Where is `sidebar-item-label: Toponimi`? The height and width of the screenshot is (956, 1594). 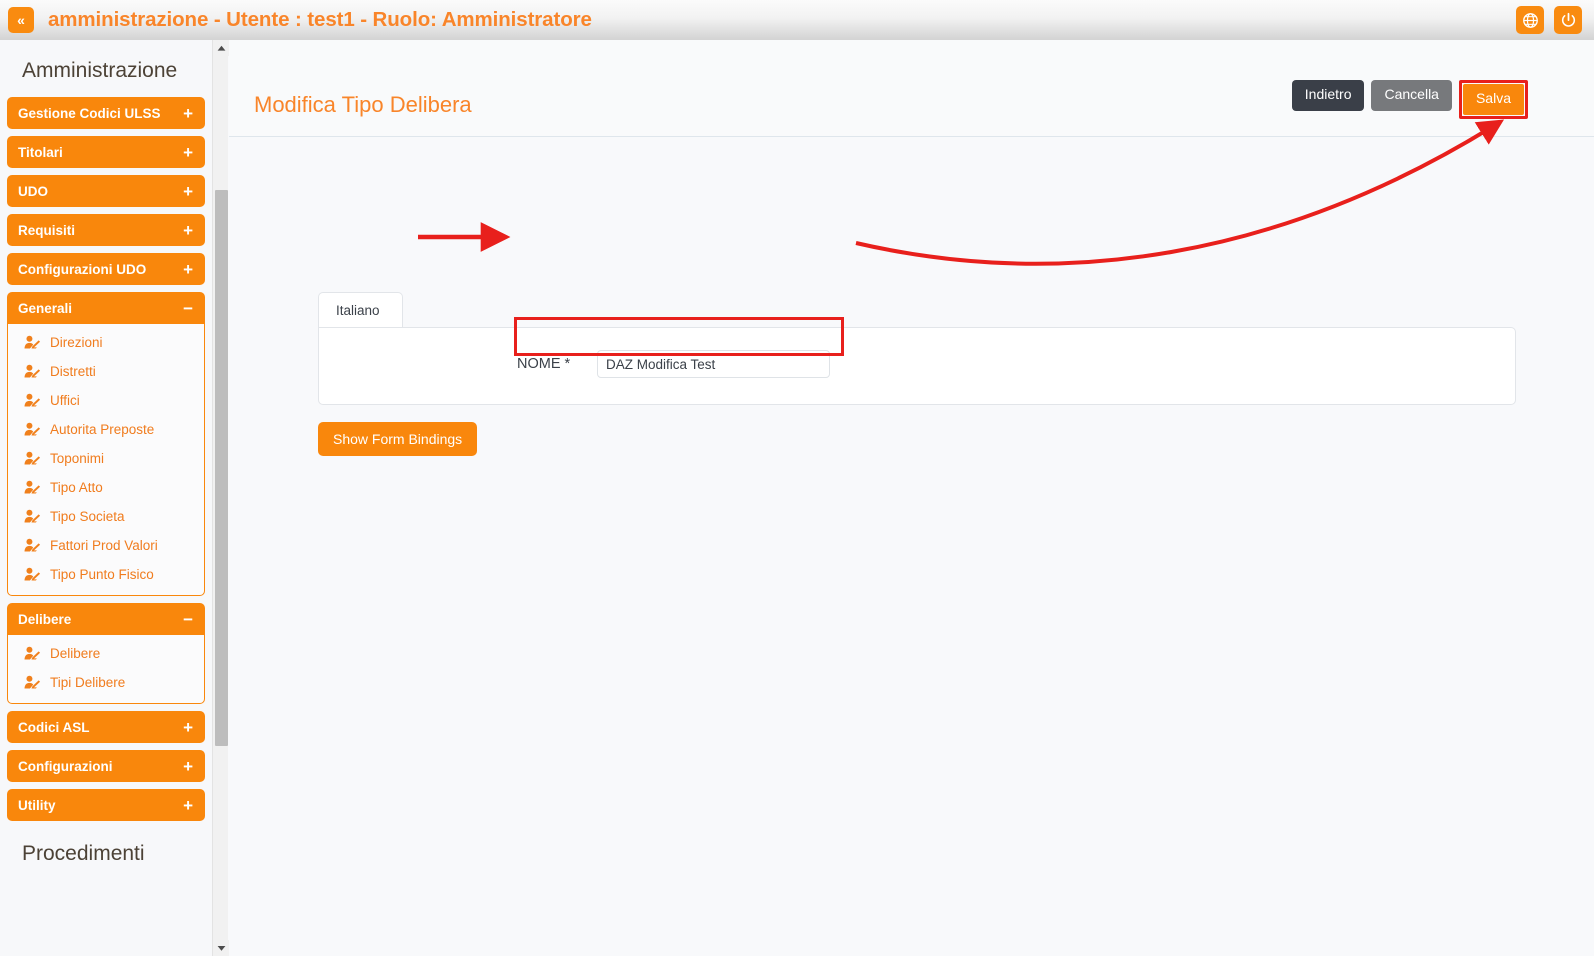 sidebar-item-label: Toponimi is located at coordinates (77, 458).